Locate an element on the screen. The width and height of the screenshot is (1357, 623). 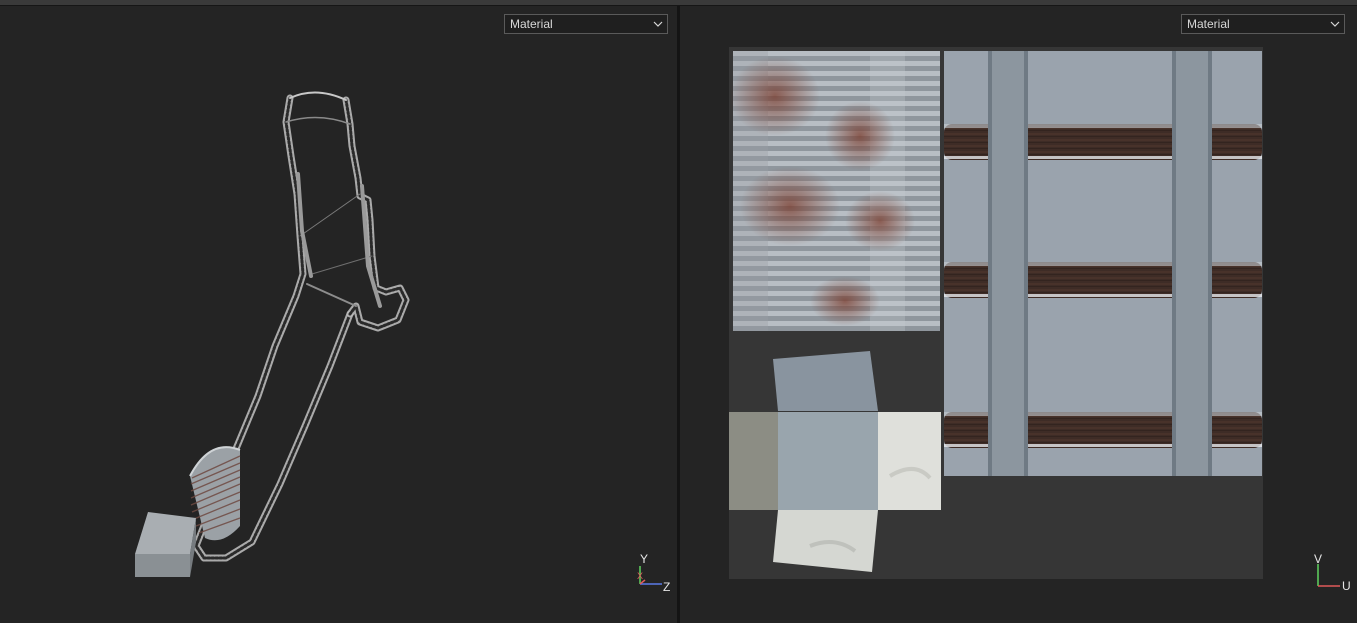
shading-mode-value: Material is located at coordinates (531, 24).